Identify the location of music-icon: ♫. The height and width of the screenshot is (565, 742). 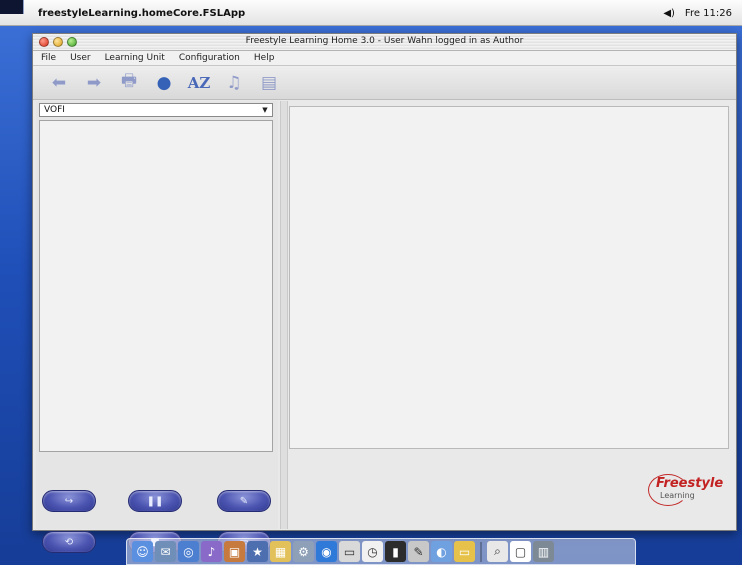
(234, 83).